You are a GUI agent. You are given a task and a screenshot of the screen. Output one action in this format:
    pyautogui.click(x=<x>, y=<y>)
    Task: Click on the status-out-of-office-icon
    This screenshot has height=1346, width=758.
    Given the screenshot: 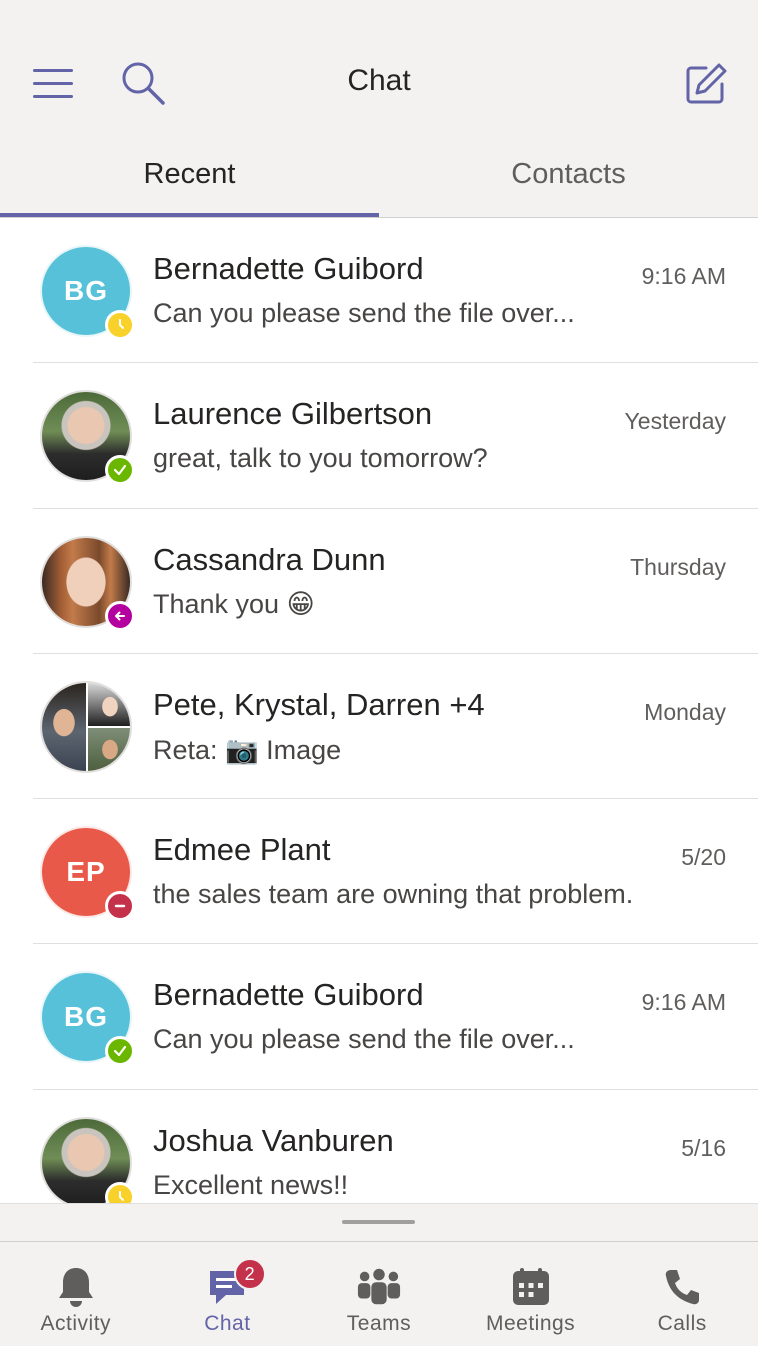 What is the action you would take?
    pyautogui.click(x=120, y=615)
    